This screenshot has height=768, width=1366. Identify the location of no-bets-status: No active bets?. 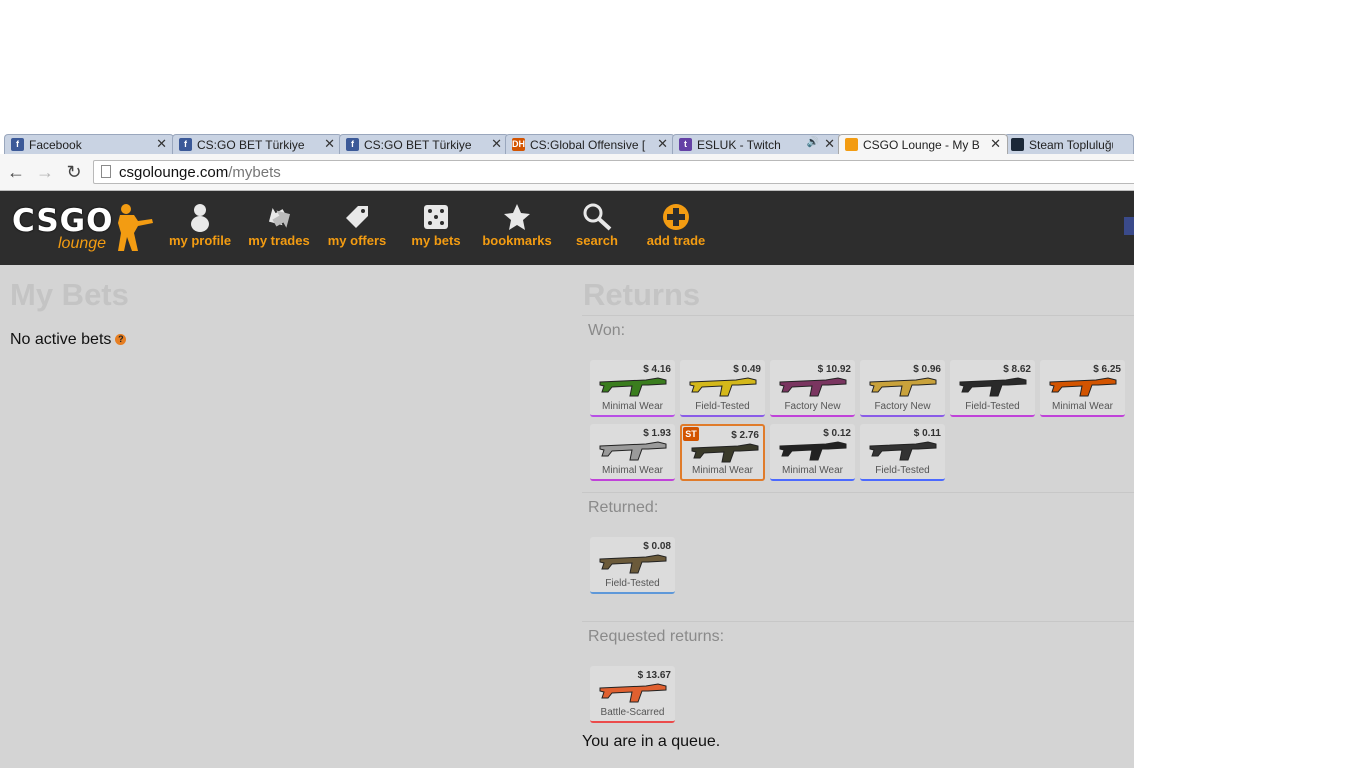
(68, 340).